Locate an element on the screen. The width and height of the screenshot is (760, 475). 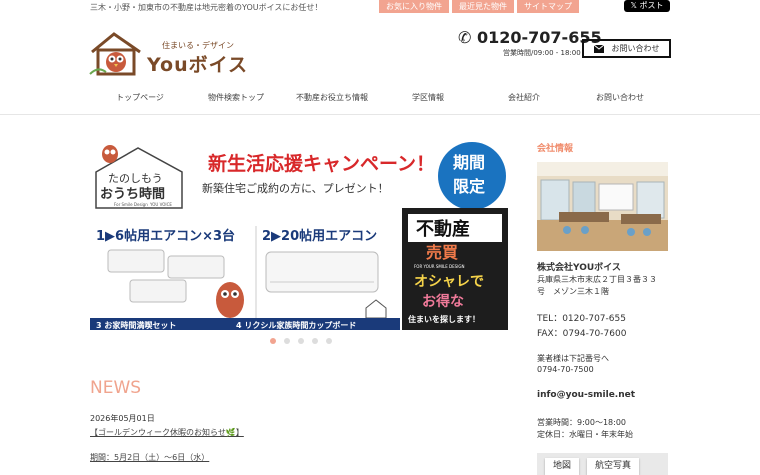
sign-text-6: 住まいを探します！ is located at coordinates (444, 319).